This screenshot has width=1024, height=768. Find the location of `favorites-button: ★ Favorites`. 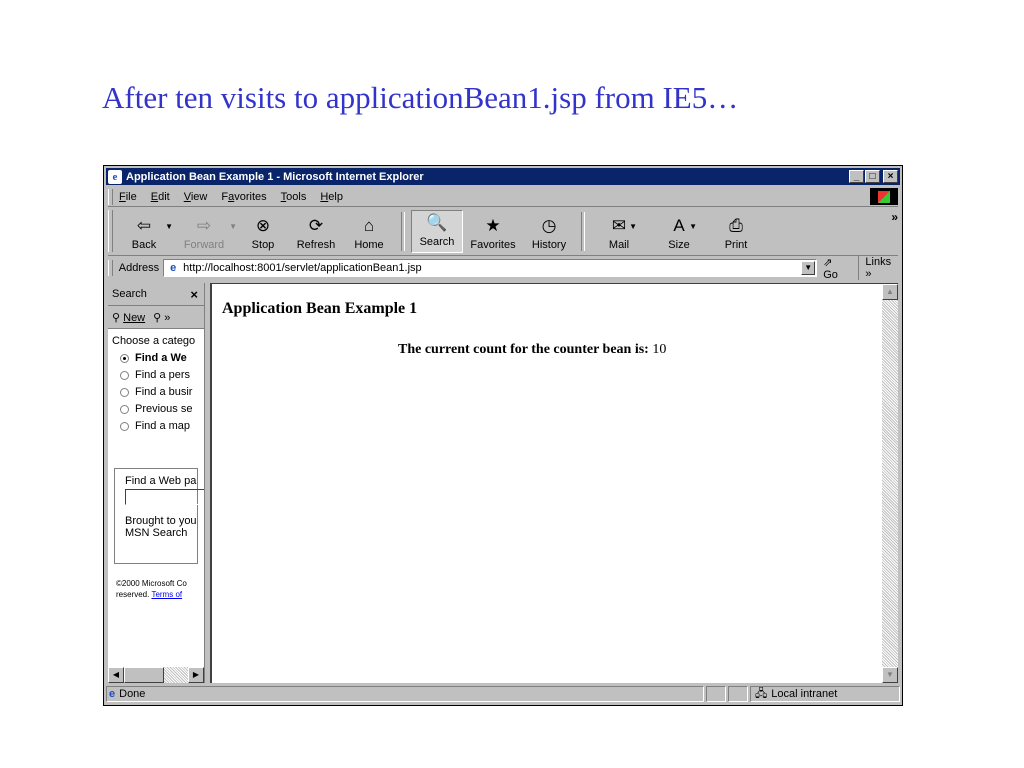

favorites-button: ★ Favorites is located at coordinates (493, 231).